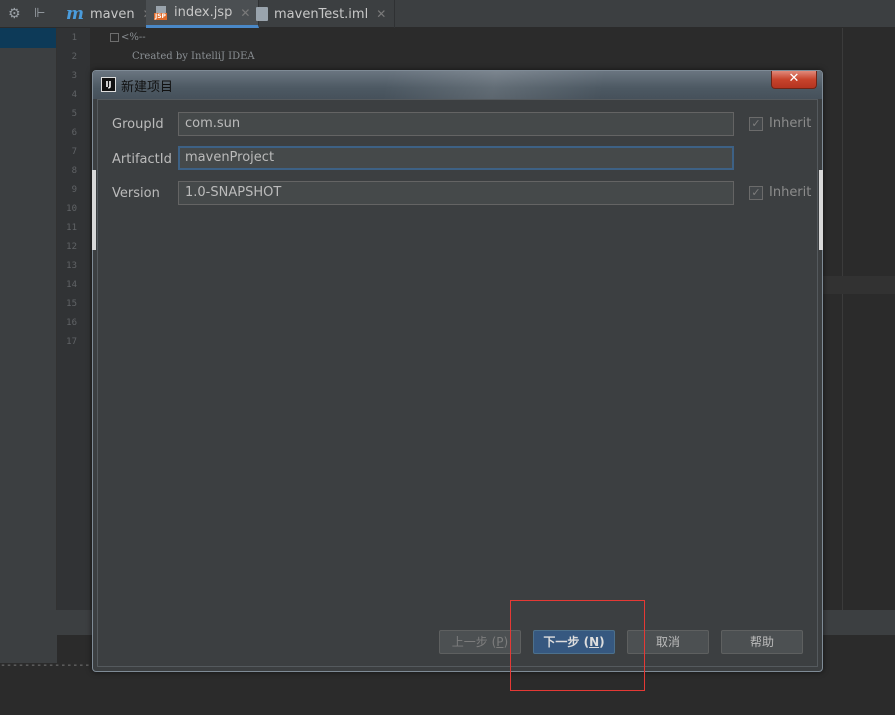  What do you see at coordinates (42, 14) in the screenshot?
I see `pin-icon: ⊩` at bounding box center [42, 14].